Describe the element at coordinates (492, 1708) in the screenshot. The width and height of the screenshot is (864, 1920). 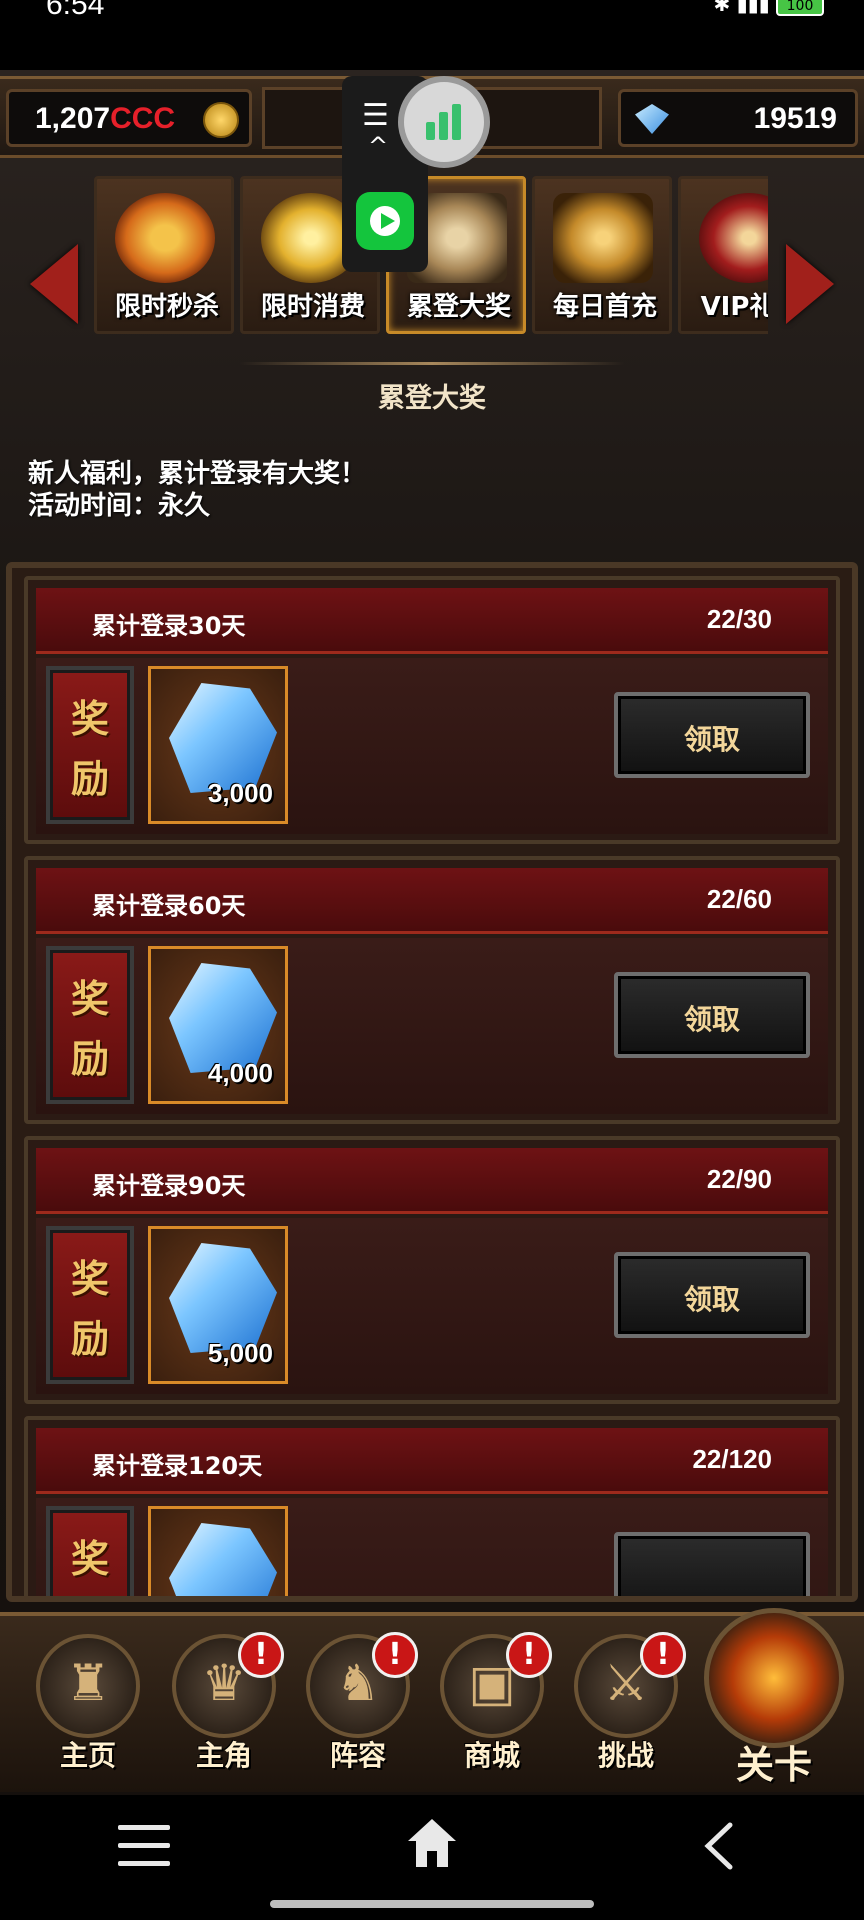
I see `nav-shop: ▣ ! 商城` at that location.